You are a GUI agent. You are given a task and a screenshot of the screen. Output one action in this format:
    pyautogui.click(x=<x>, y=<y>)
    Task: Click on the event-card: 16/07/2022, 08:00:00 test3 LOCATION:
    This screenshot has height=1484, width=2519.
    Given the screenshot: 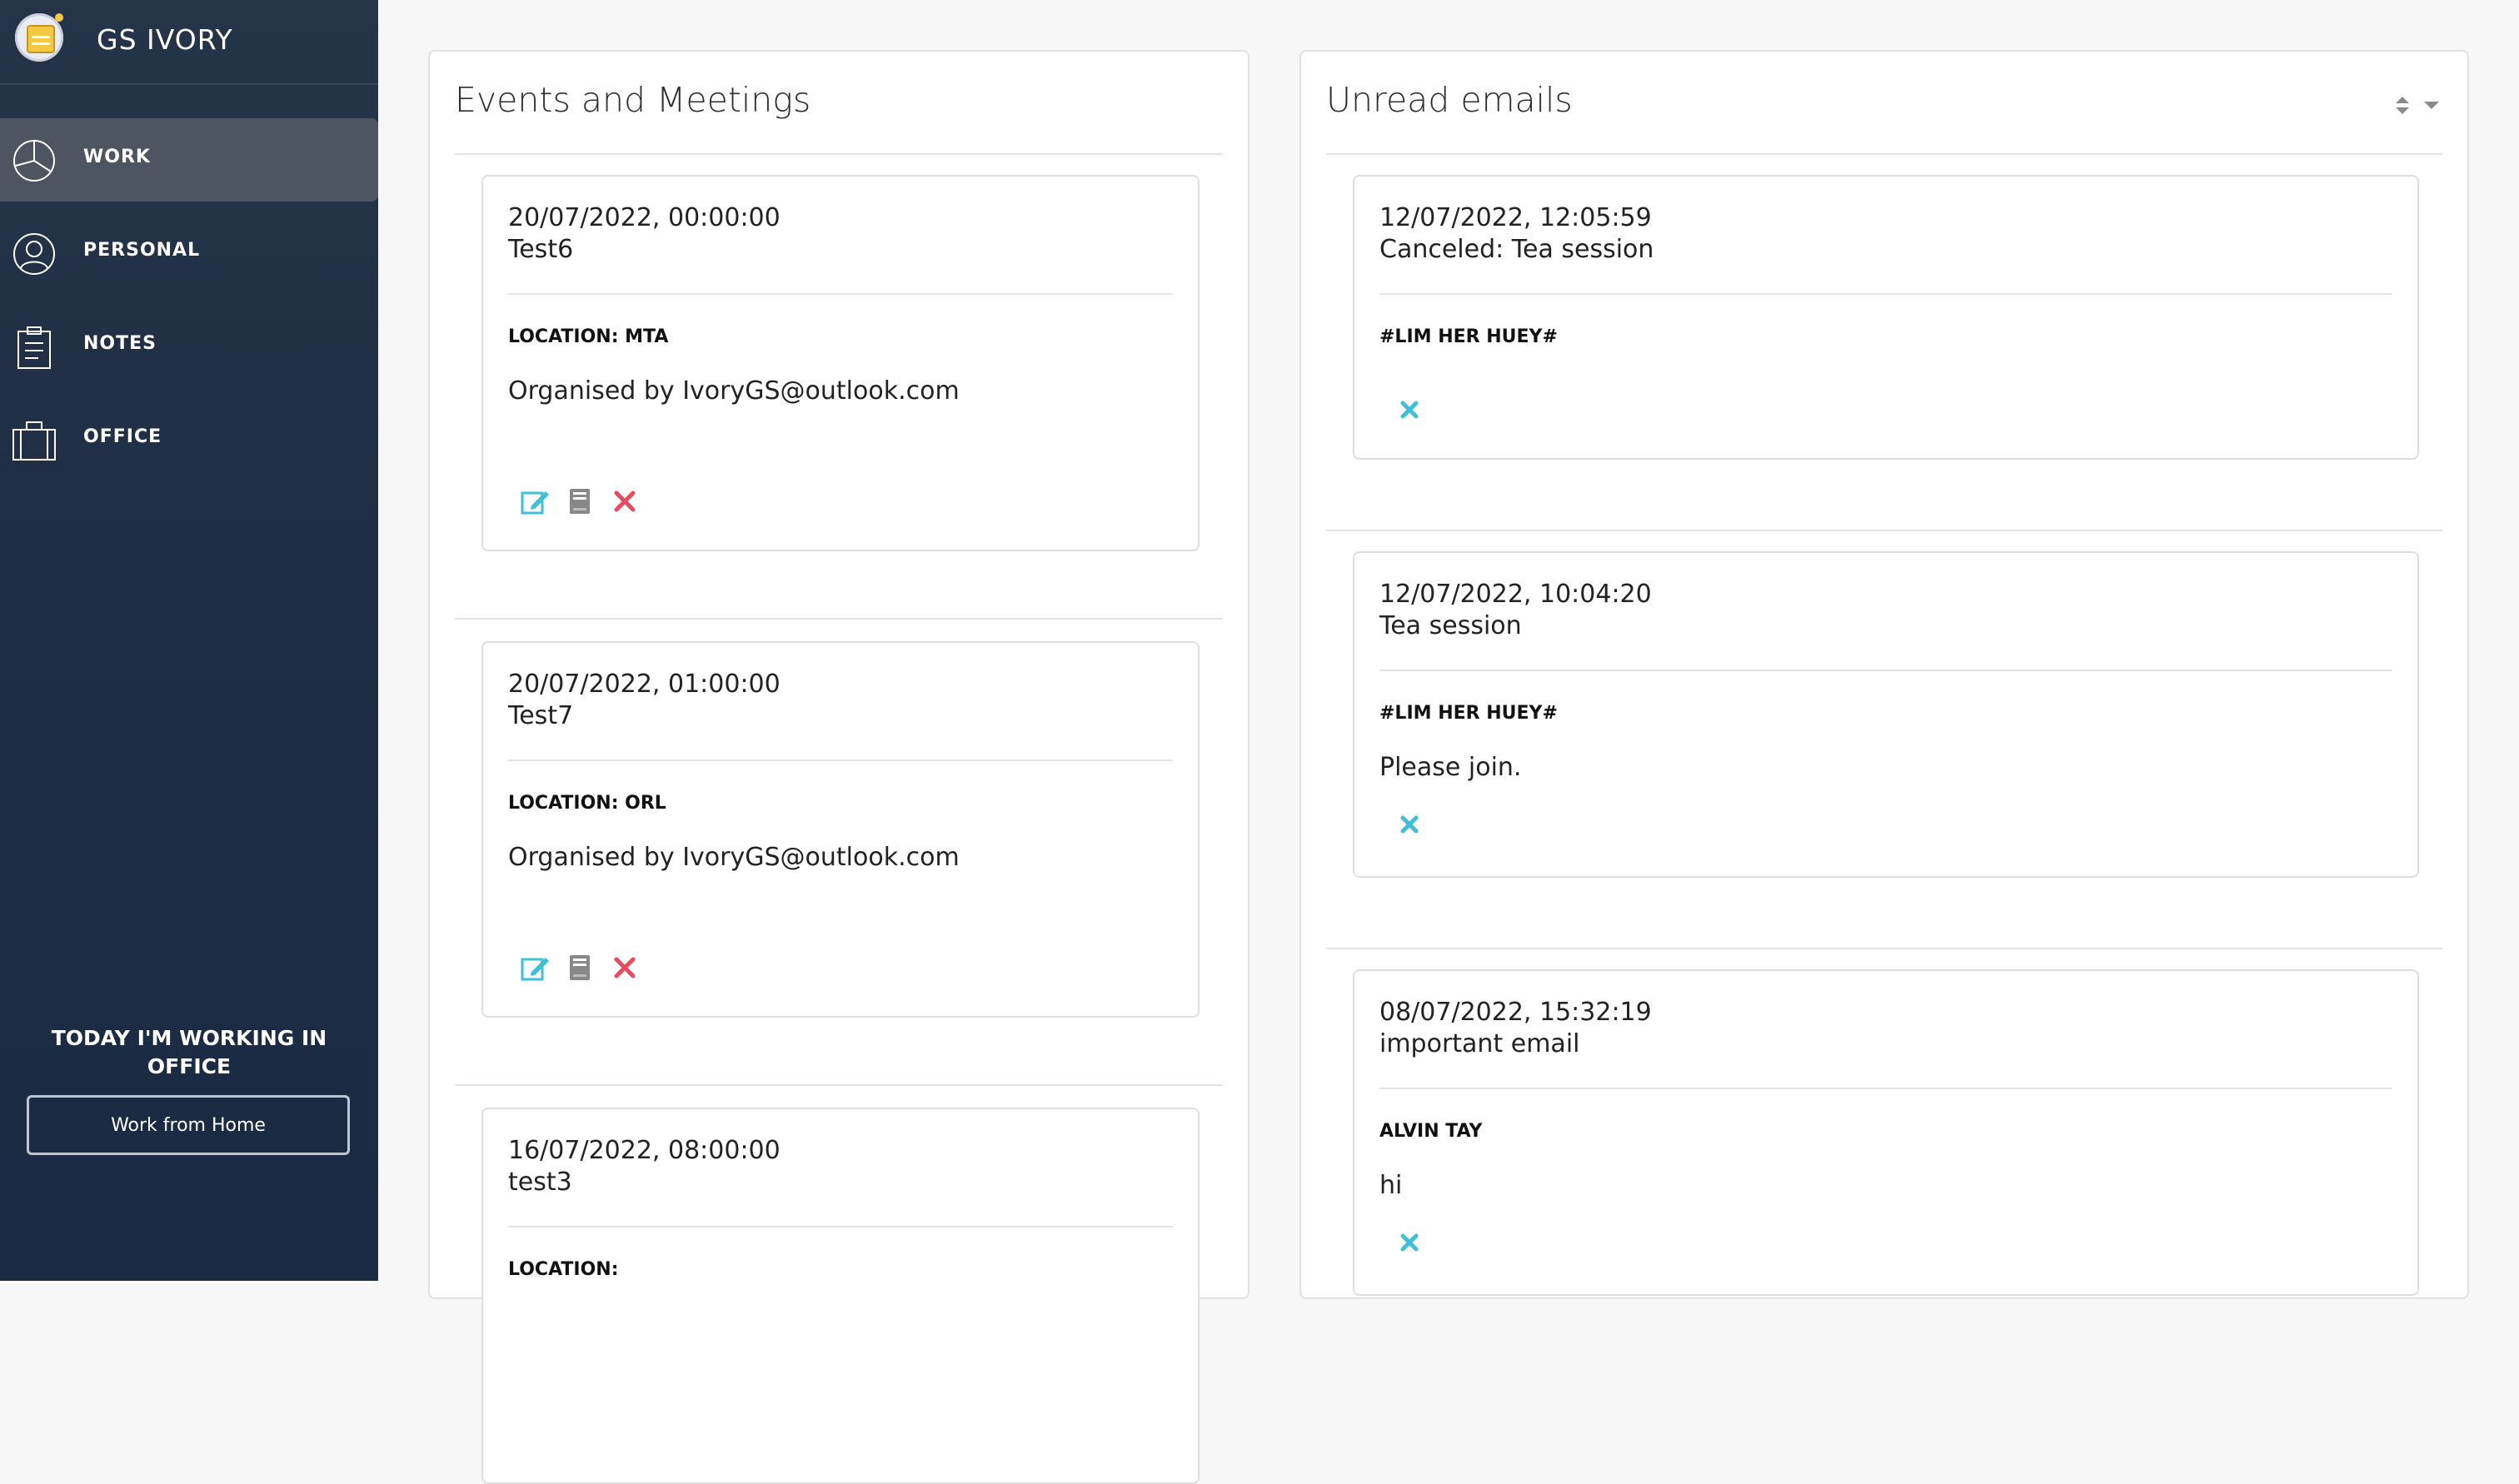 What is the action you would take?
    pyautogui.click(x=840, y=1296)
    